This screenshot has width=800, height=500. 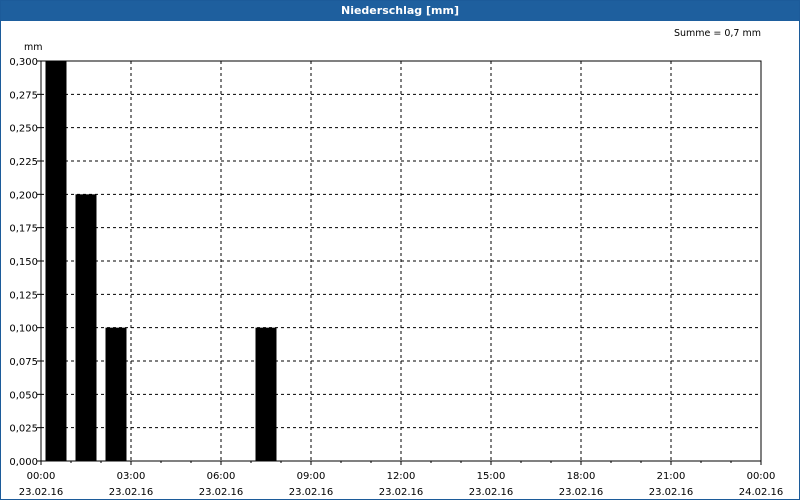 I want to click on y-tick-label: 0,250, so click(x=23, y=129).